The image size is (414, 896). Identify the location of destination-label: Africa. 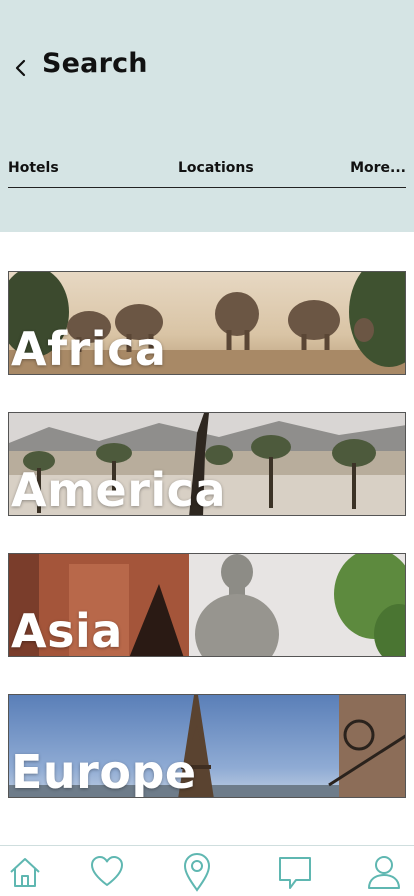
(89, 348).